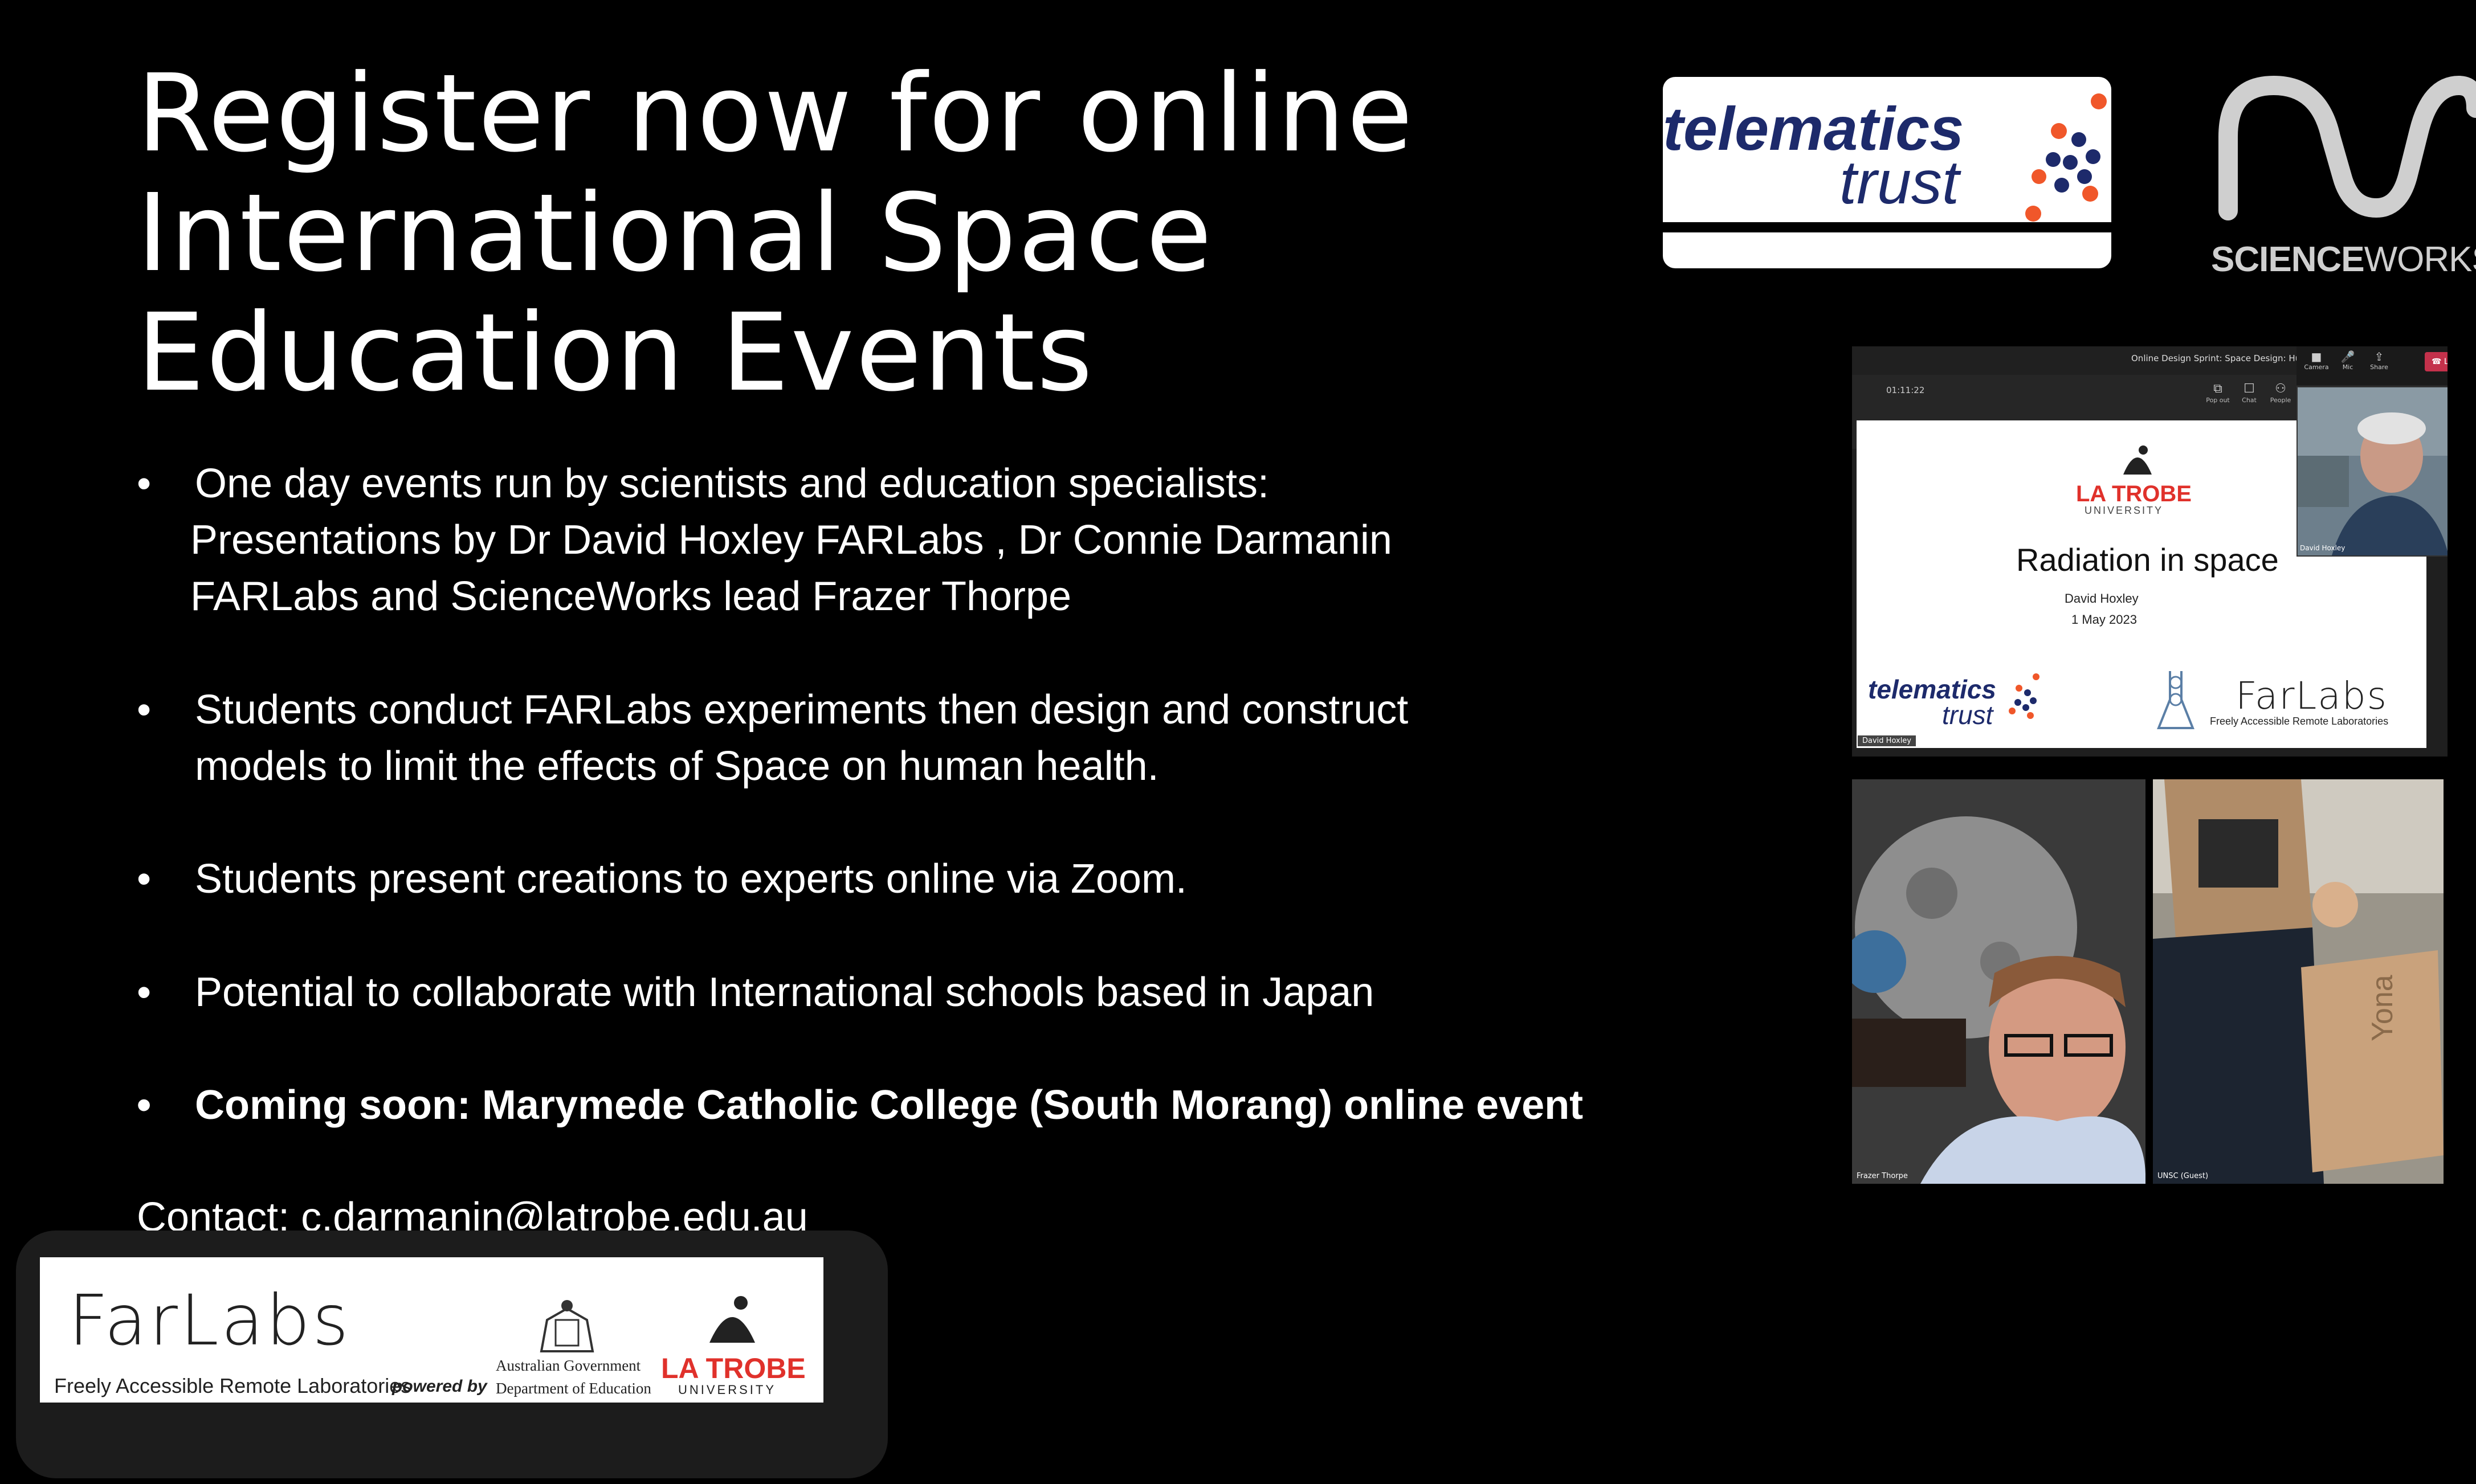 The height and width of the screenshot is (1484, 2476). Describe the element at coordinates (573, 1388) in the screenshot. I see `aus-dept-text: Department of Education` at that location.